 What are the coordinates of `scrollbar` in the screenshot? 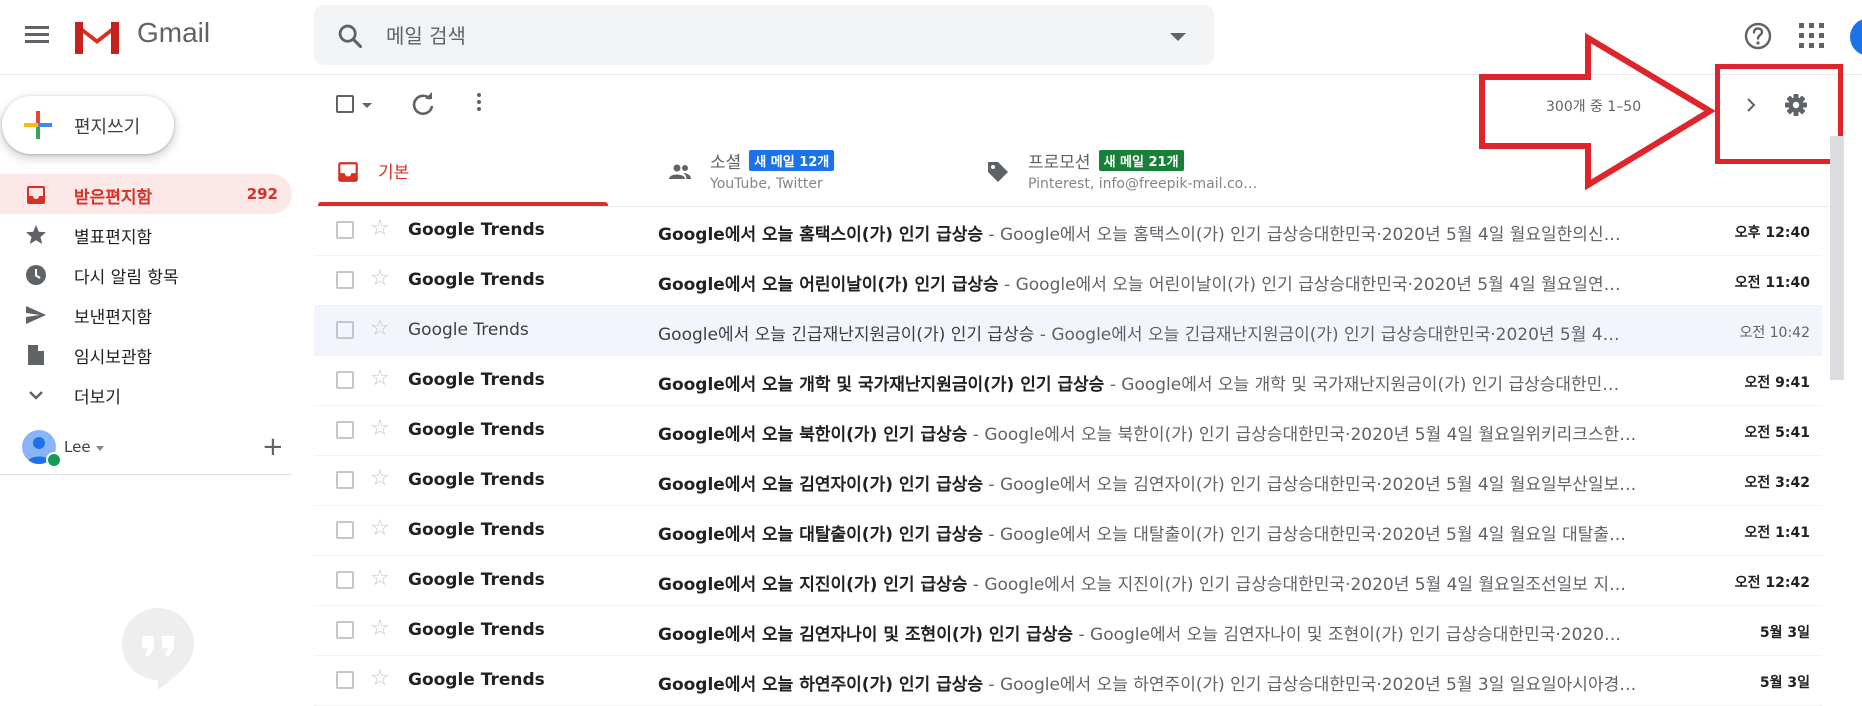 It's located at (1837, 258).